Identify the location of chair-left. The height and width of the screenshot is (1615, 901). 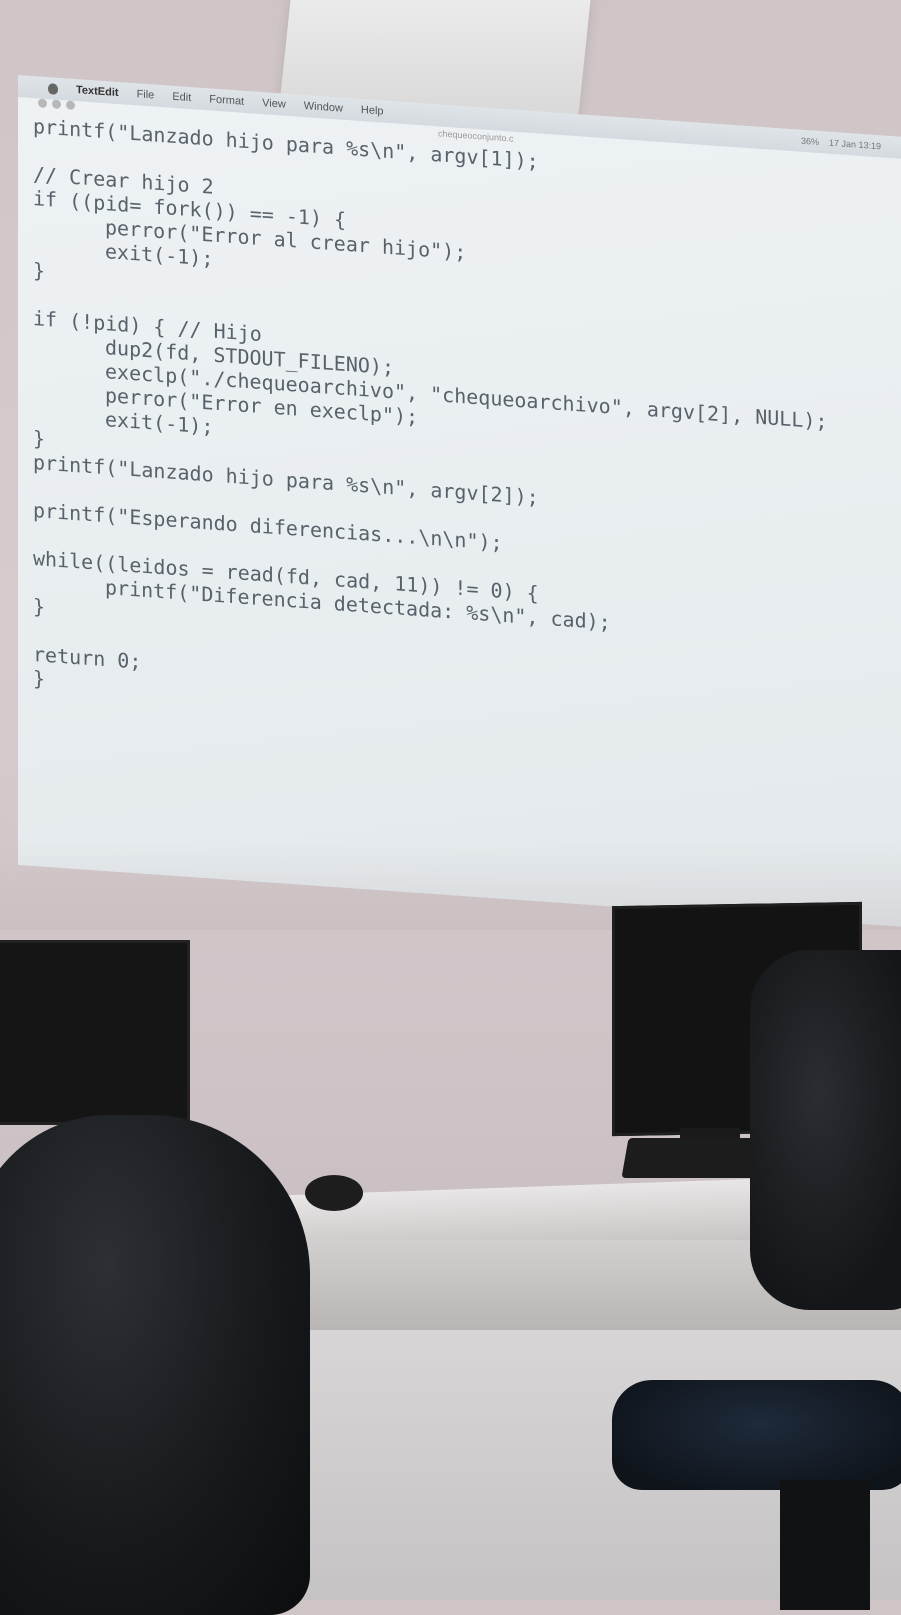
(155, 1365).